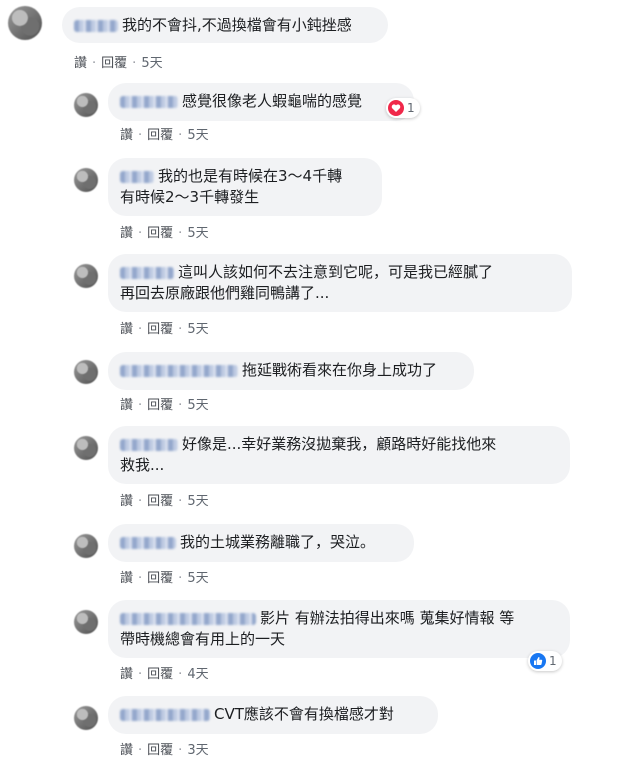  What do you see at coordinates (203, 639) in the screenshot?
I see `comment-text-line-2: 帶時機總會有用上的一天` at bounding box center [203, 639].